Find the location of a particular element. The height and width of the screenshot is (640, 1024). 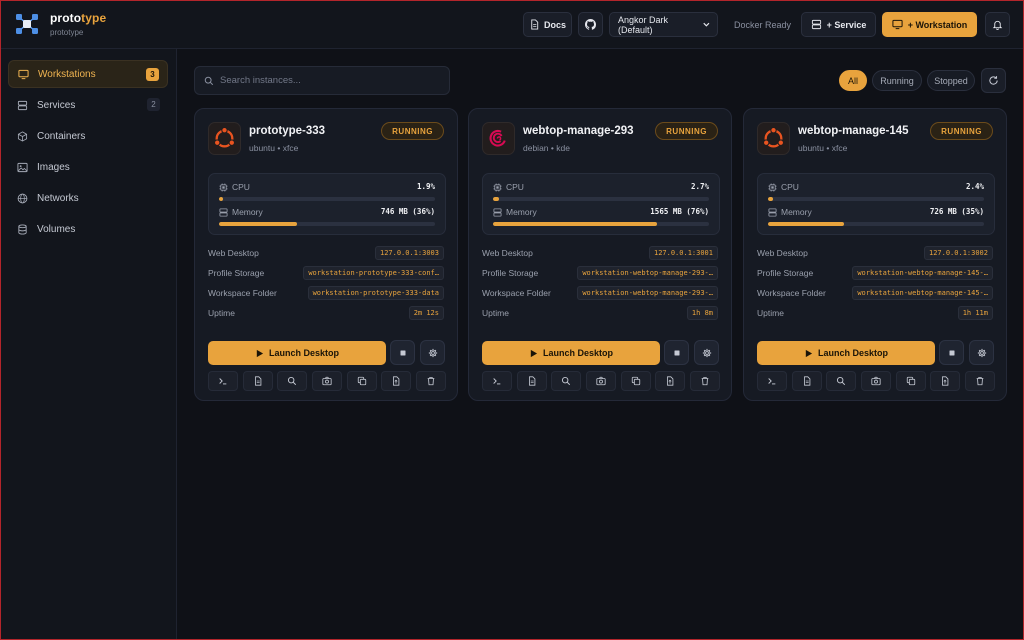

image-icon is located at coordinates (22, 167).